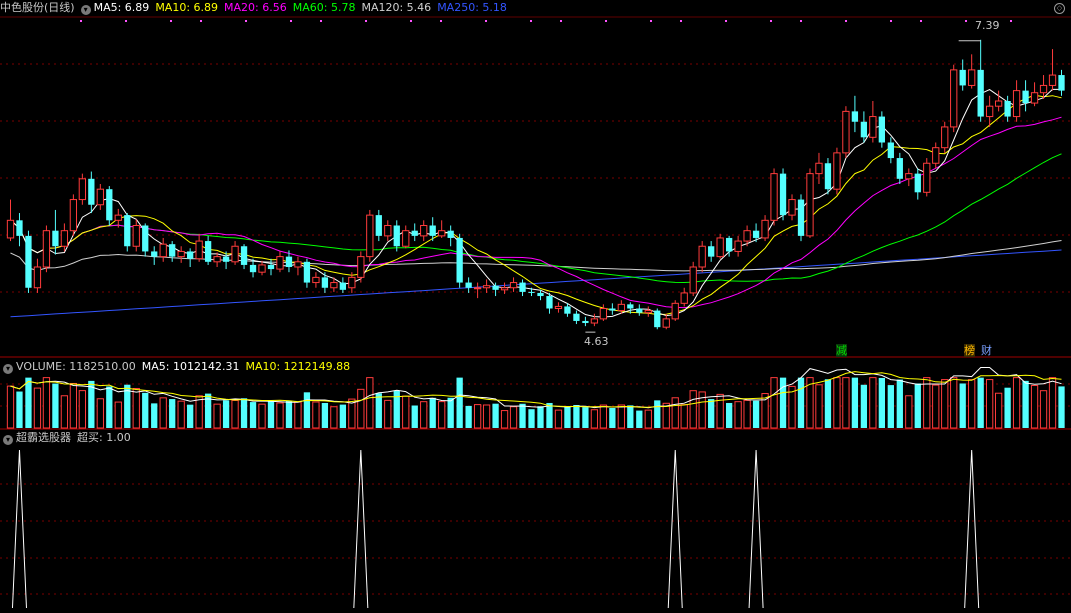 Image resolution: width=1071 pixels, height=613 pixels. What do you see at coordinates (68, 438) in the screenshot?
I see `indicator-panel-header: ▾ 超霸选股器 超买: 1.00` at bounding box center [68, 438].